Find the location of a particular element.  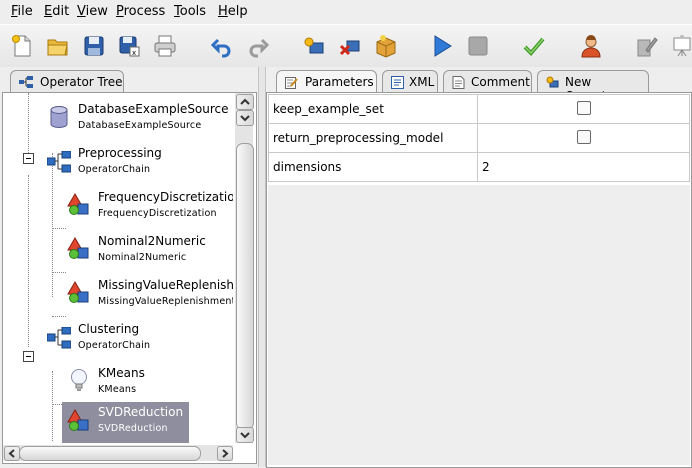

xml-icon is located at coordinates (397, 82).